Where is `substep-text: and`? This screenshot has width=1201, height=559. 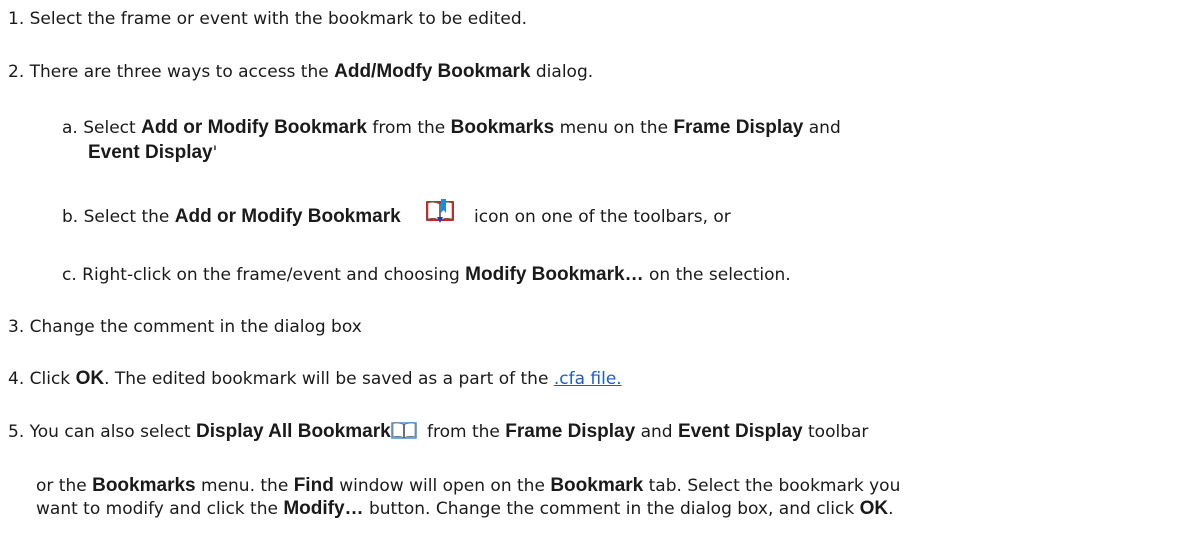
substep-text: and is located at coordinates (822, 128).